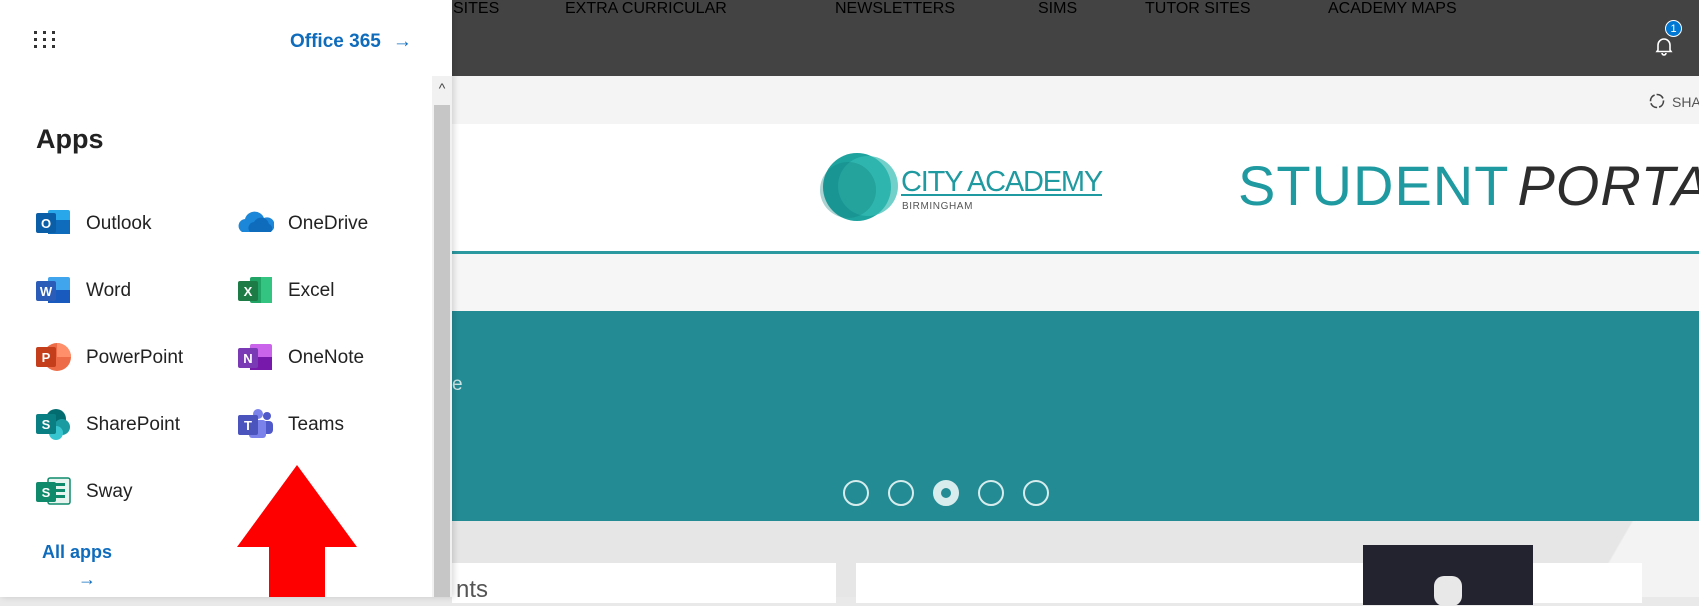  I want to click on word-icon: W, so click(53, 290).